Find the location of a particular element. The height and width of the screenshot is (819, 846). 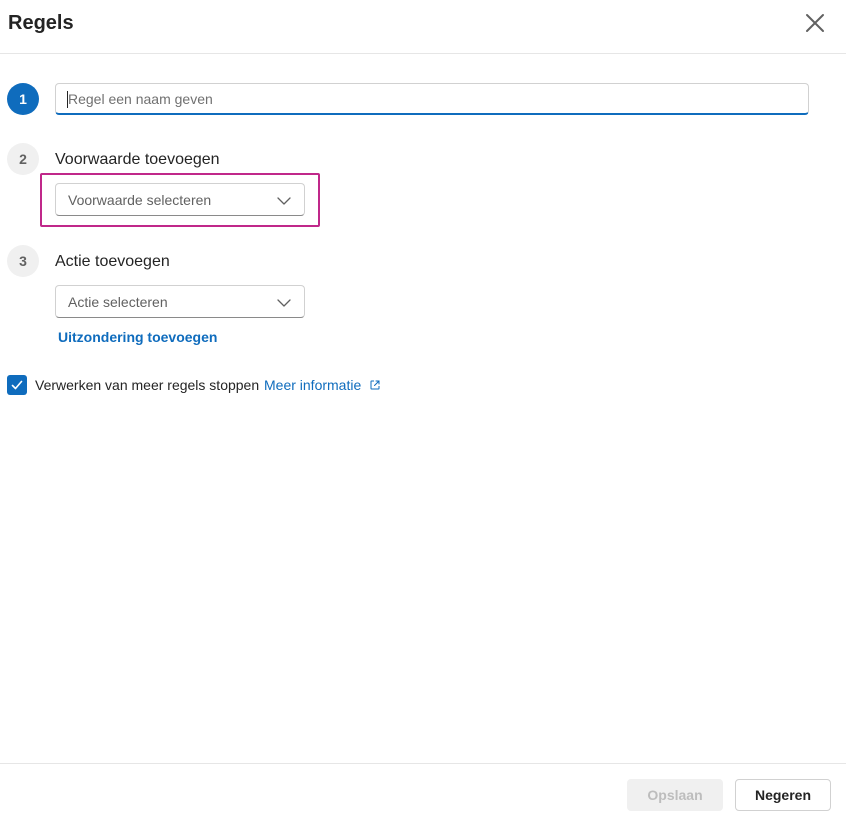

step-3-label: Actie toevoegen is located at coordinates (112, 261).